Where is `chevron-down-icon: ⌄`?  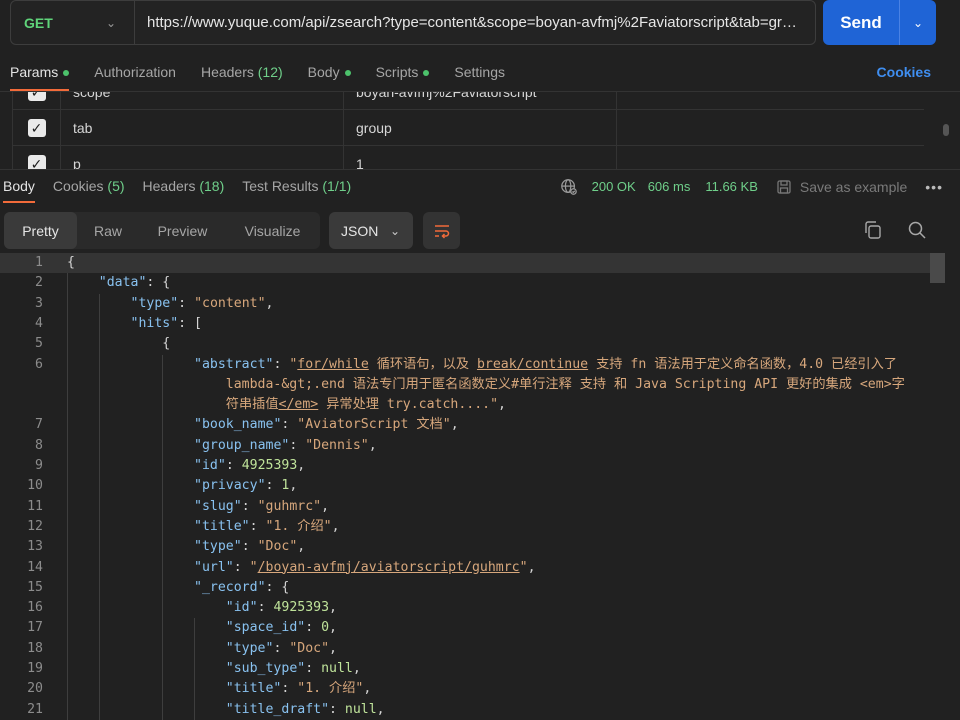 chevron-down-icon: ⌄ is located at coordinates (918, 22).